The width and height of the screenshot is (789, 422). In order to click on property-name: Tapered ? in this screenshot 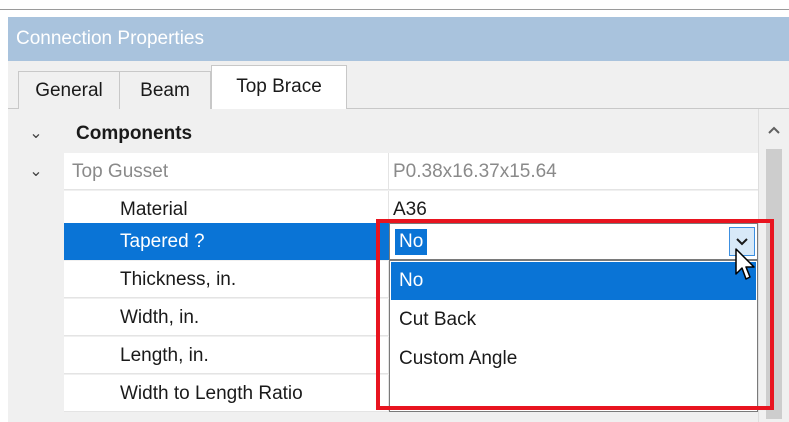, I will do `click(226, 241)`.